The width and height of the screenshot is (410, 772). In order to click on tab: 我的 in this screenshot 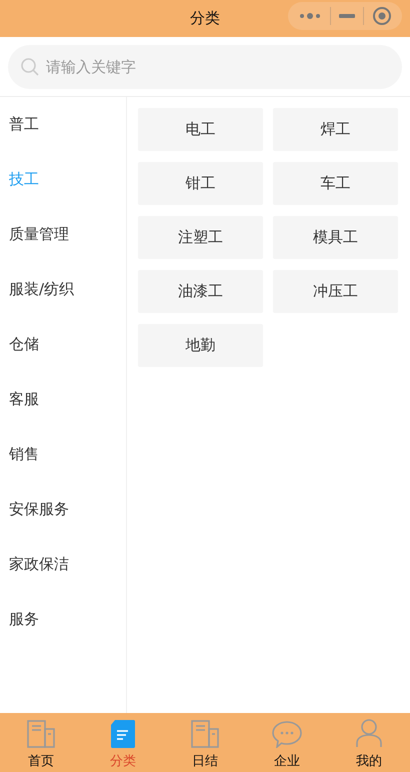, I will do `click(369, 742)`.